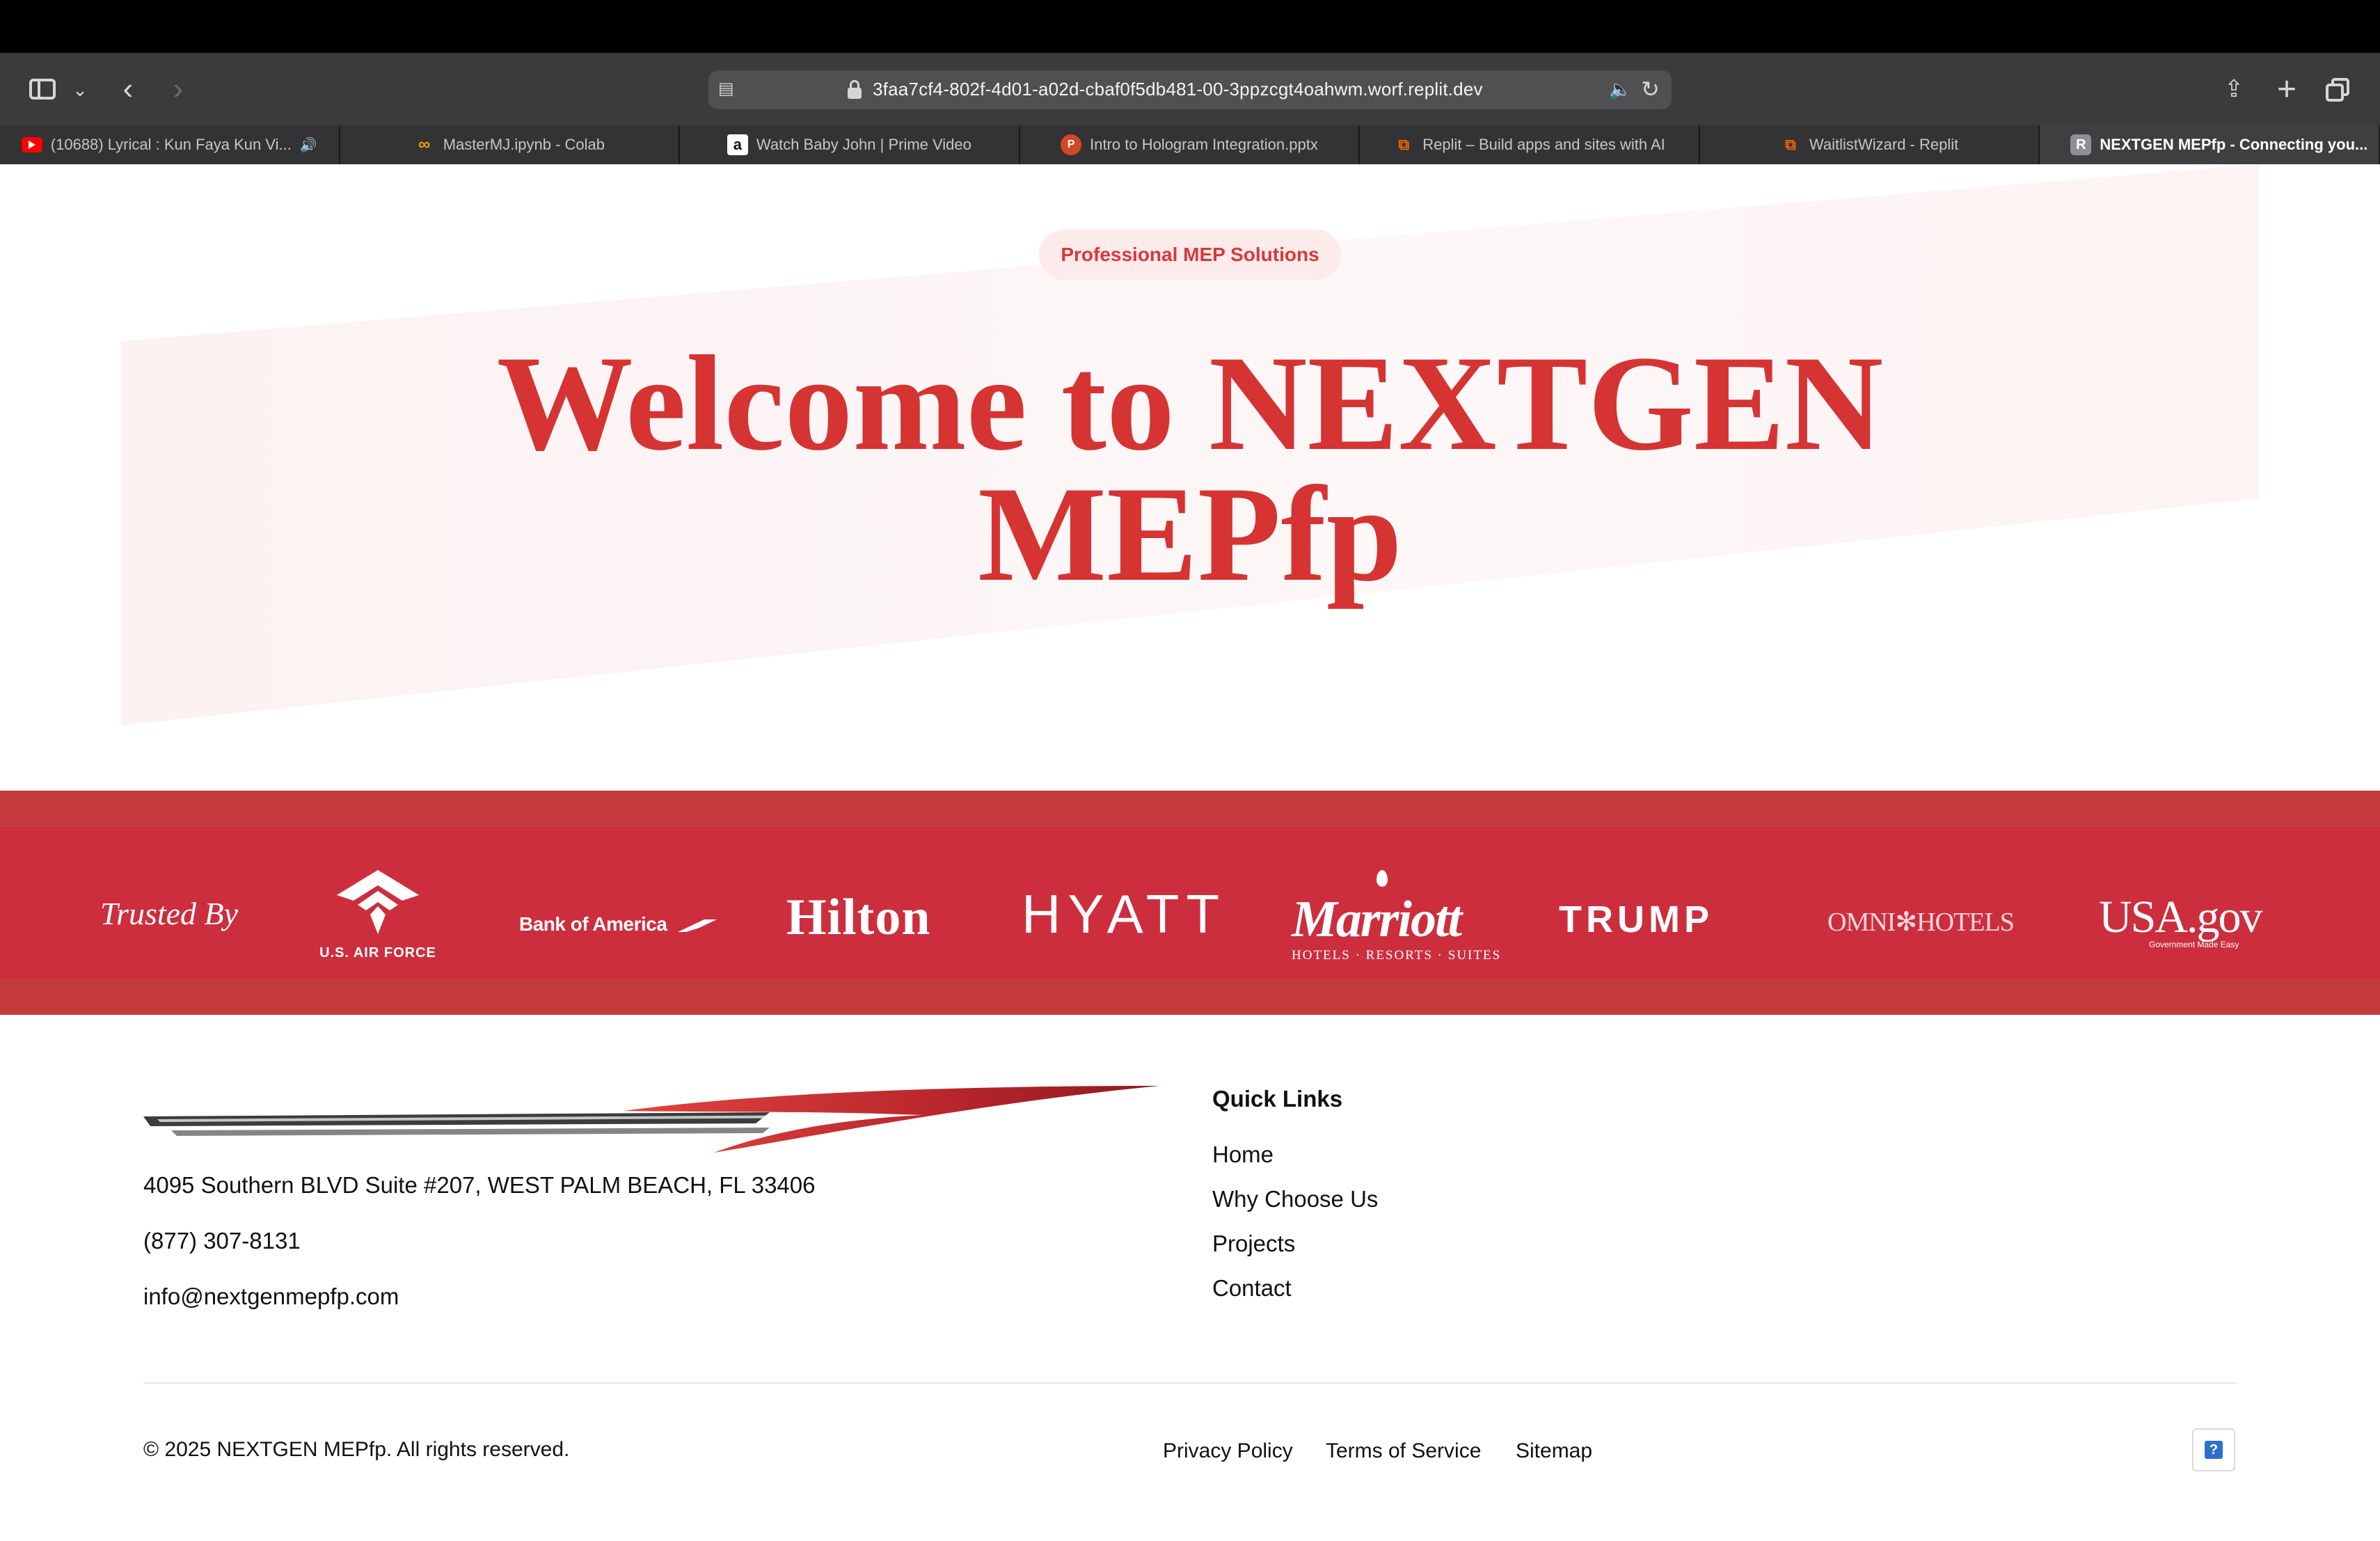  I want to click on trusted-by-label: Trusted By, so click(169, 913).